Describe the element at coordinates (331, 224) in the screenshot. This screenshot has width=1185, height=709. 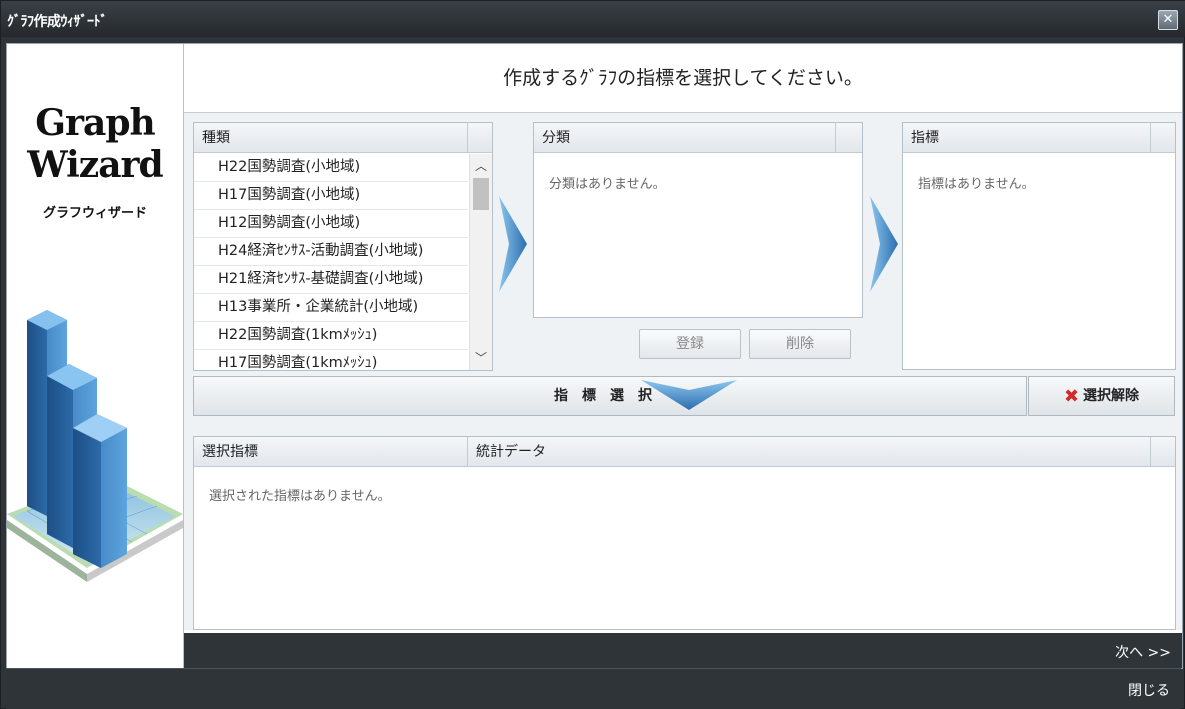
I see `list-item: H12国勢調査(小地域)` at that location.